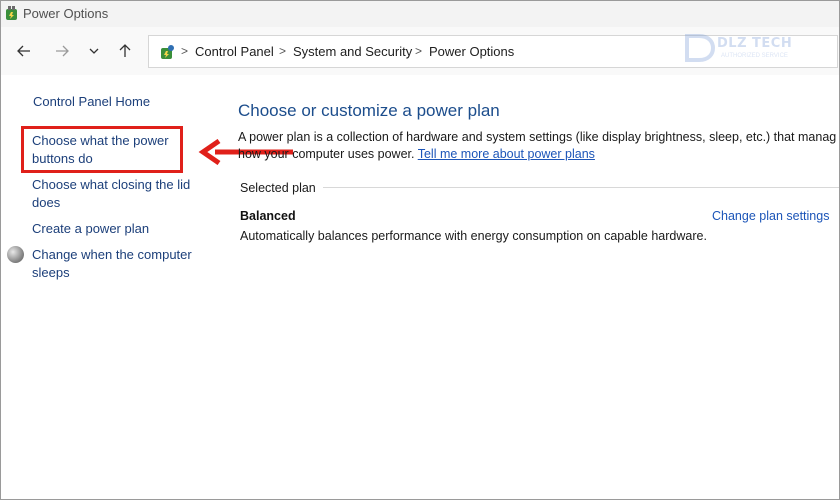 The height and width of the screenshot is (500, 840). I want to click on window-title: Power Options, so click(66, 13).